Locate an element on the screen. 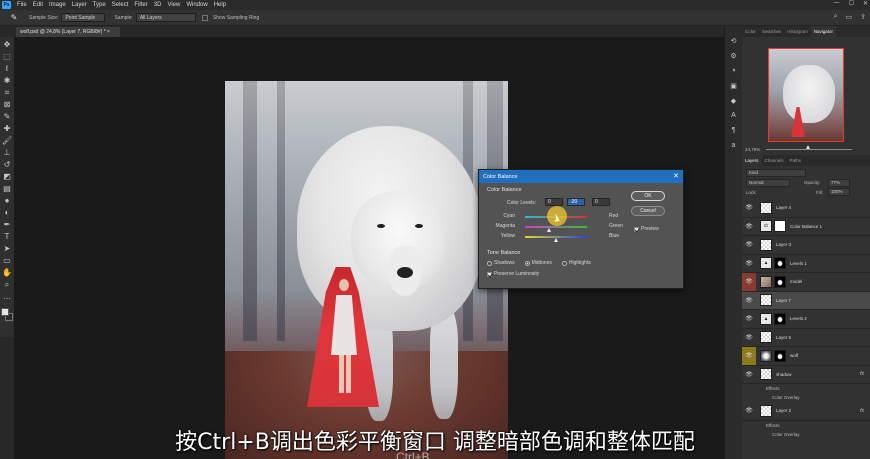 This screenshot has width=870, height=459. layer-row: 👁 Layer 4 is located at coordinates (806, 208).